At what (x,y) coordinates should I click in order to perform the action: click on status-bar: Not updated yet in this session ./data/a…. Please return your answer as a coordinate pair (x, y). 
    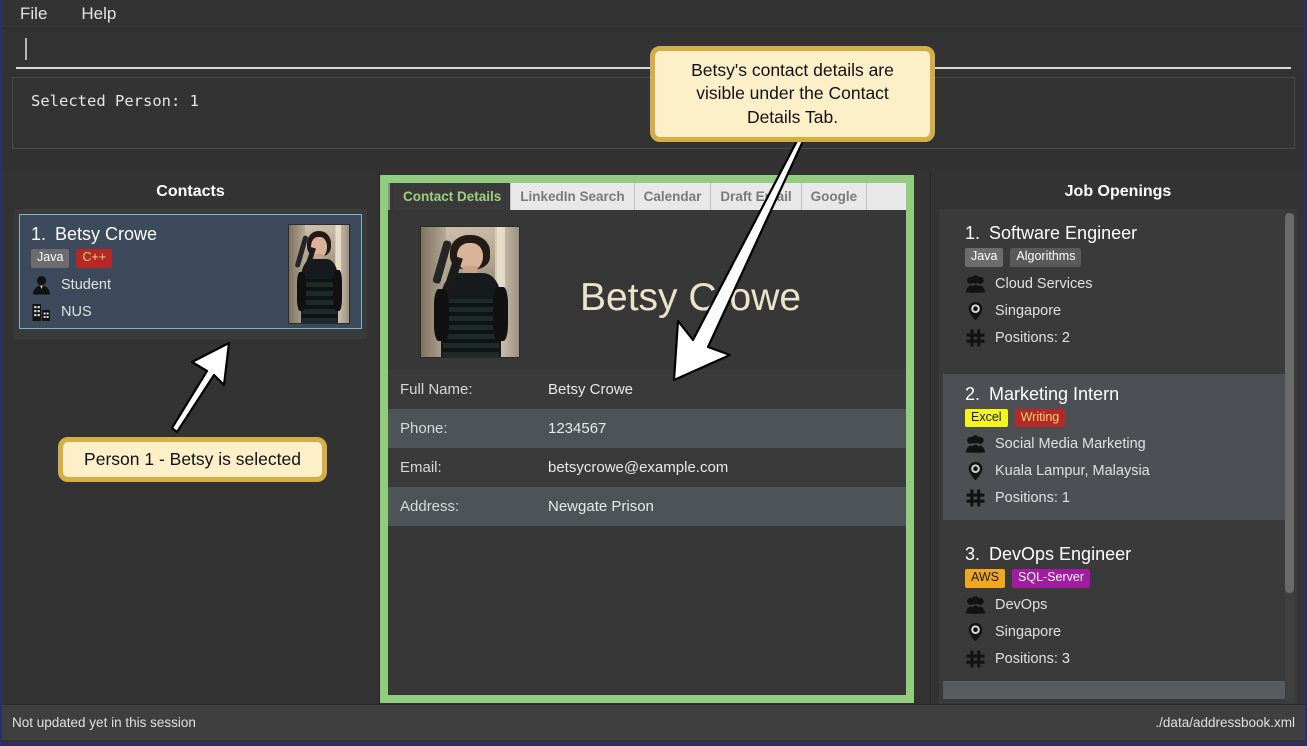
    Looking at the image, I should click on (653, 722).